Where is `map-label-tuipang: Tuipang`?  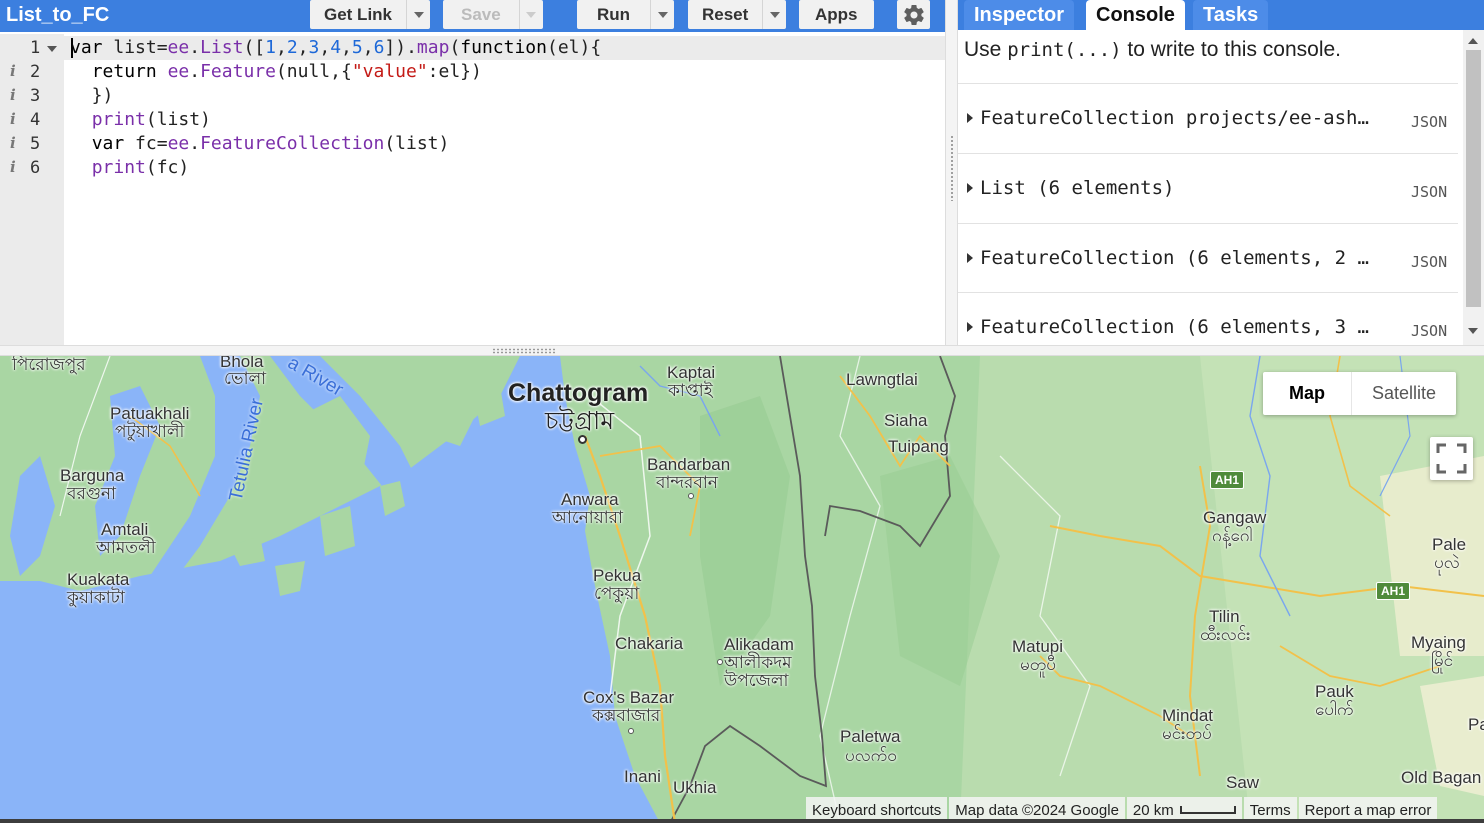 map-label-tuipang: Tuipang is located at coordinates (918, 446).